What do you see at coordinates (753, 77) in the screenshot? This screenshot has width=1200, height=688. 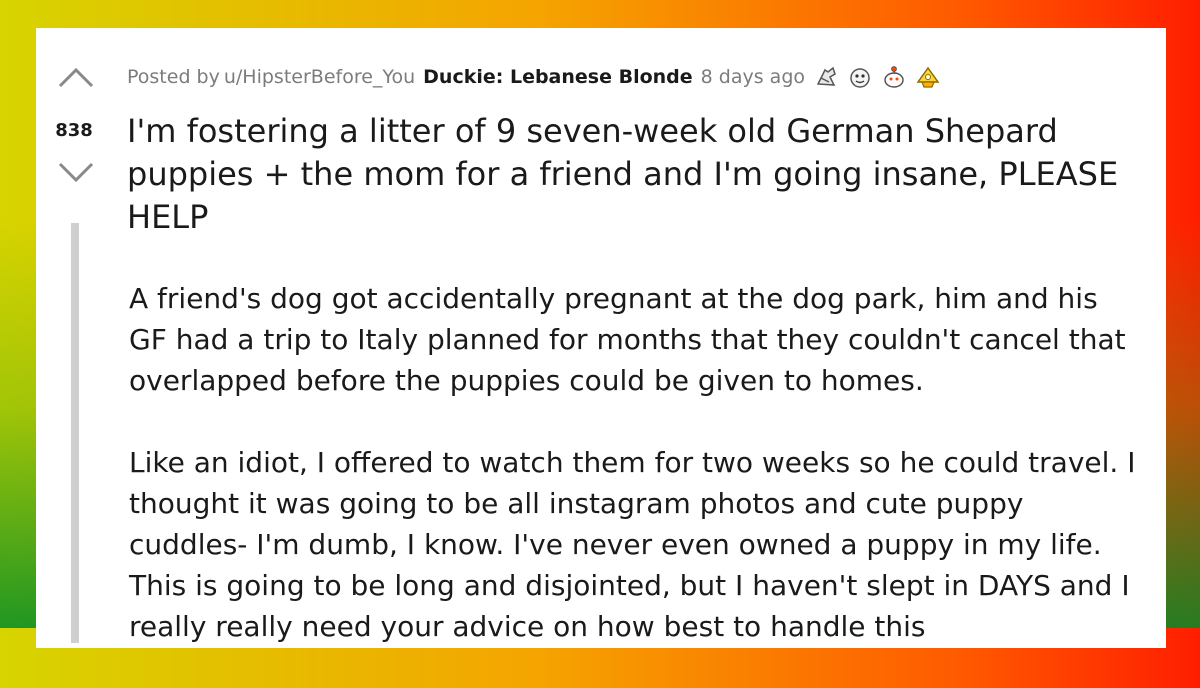 I see `post-age: 8 days ago` at bounding box center [753, 77].